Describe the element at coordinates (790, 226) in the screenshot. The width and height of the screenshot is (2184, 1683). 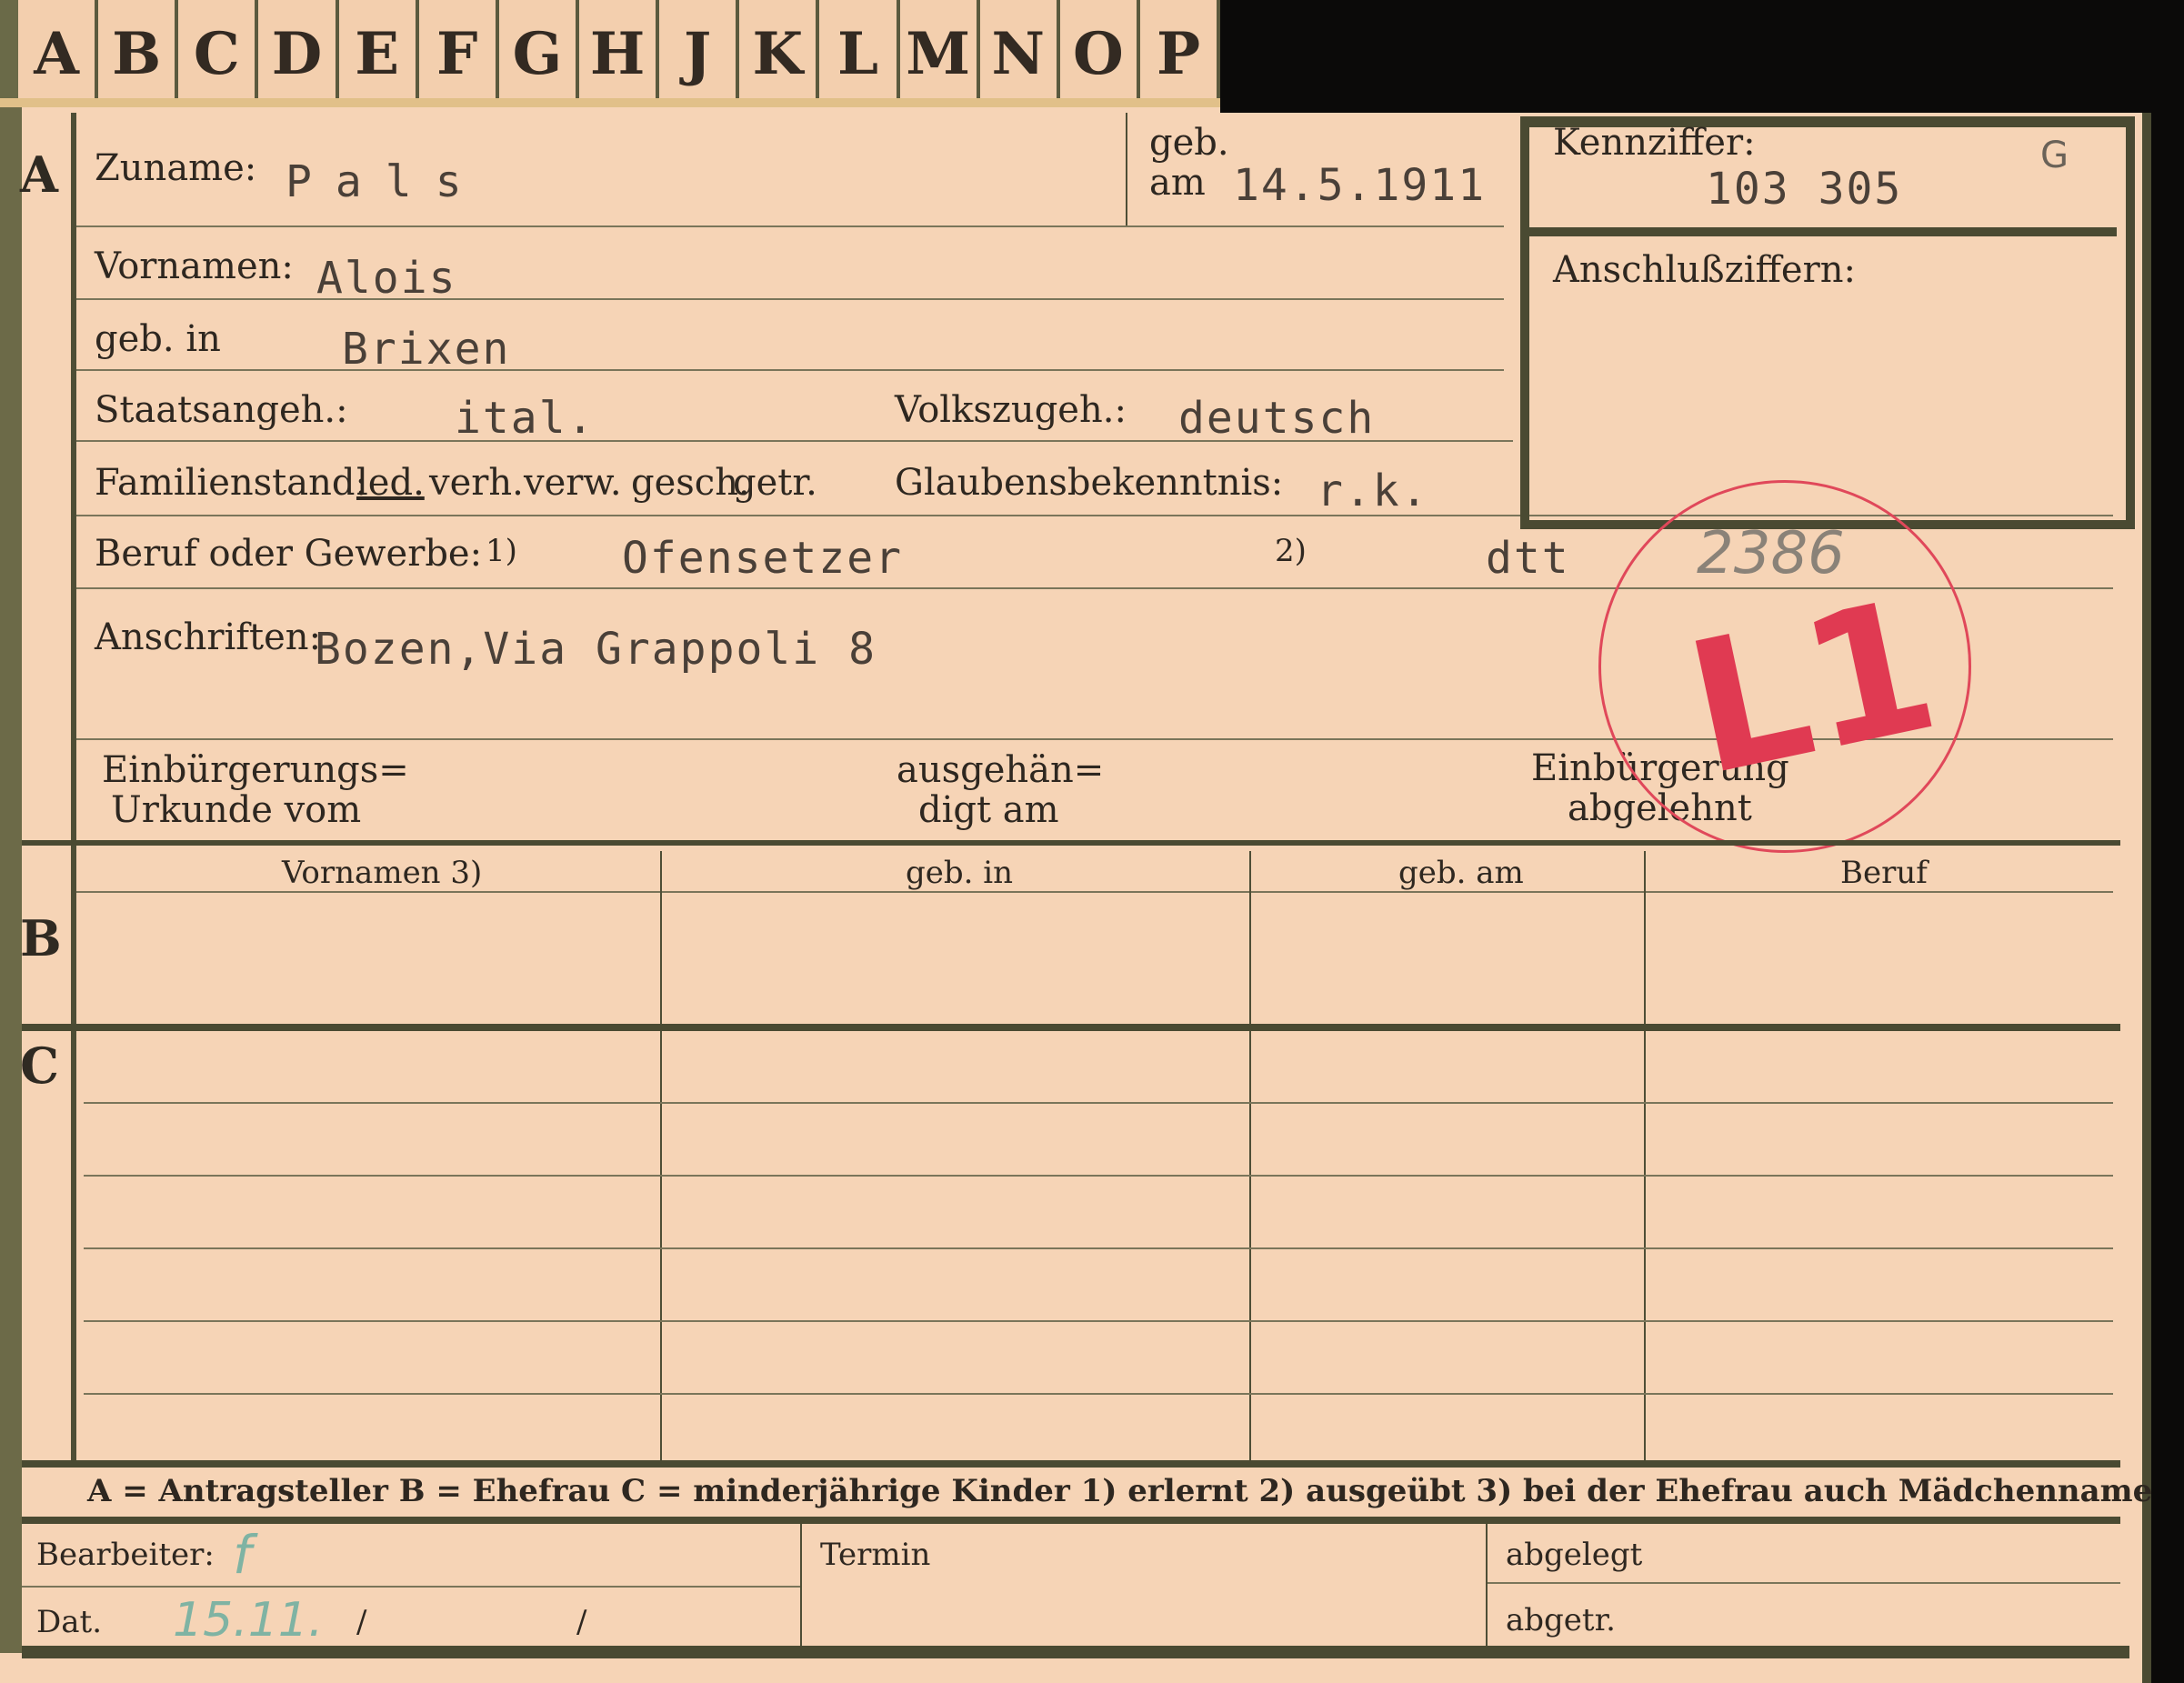
I see `rule-zuname` at that location.